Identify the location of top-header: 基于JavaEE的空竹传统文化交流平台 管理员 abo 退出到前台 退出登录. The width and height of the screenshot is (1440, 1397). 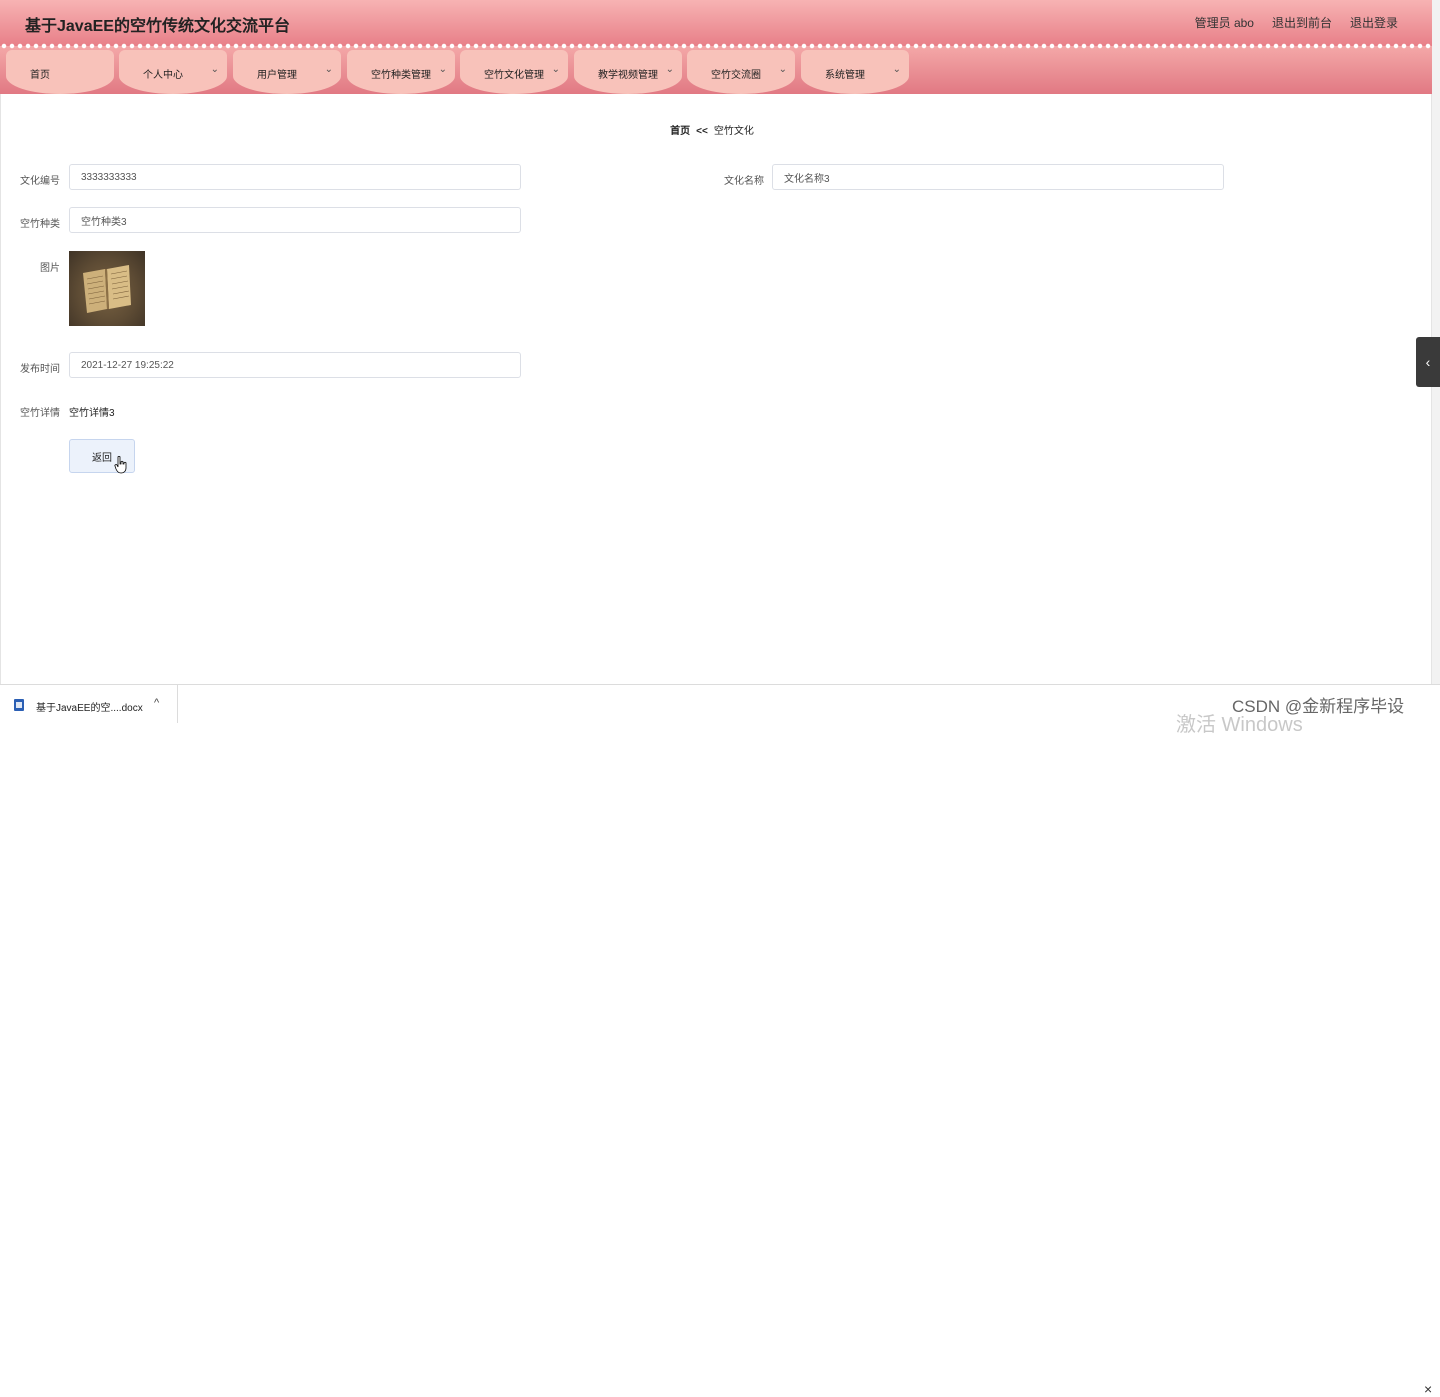
(716, 23).